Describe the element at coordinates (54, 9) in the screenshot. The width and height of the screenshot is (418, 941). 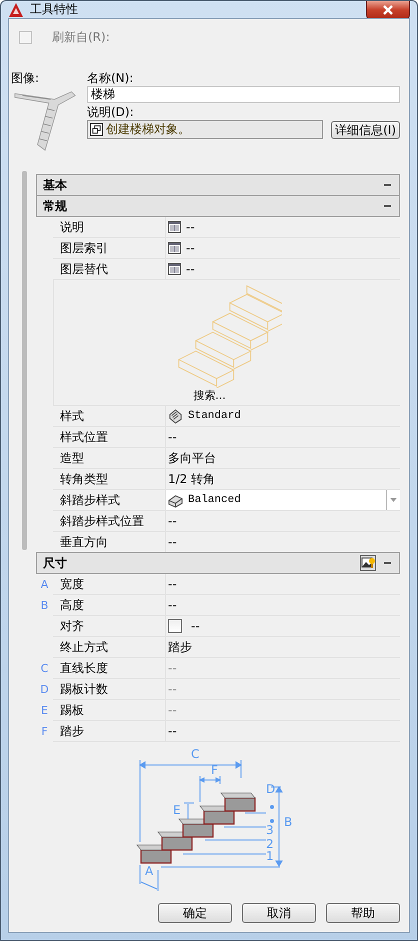
I see `window-title: 工具特性` at that location.